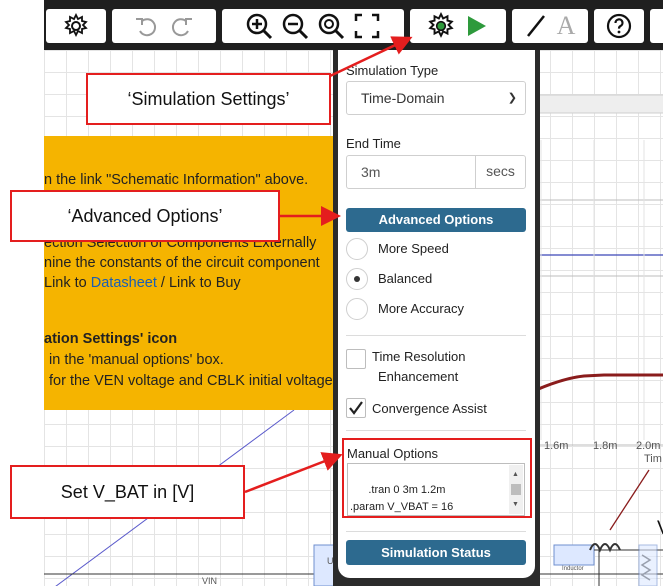 This screenshot has height=586, width=663. Describe the element at coordinates (293, 473) in the screenshot. I see `arrow-set-vbat` at that location.